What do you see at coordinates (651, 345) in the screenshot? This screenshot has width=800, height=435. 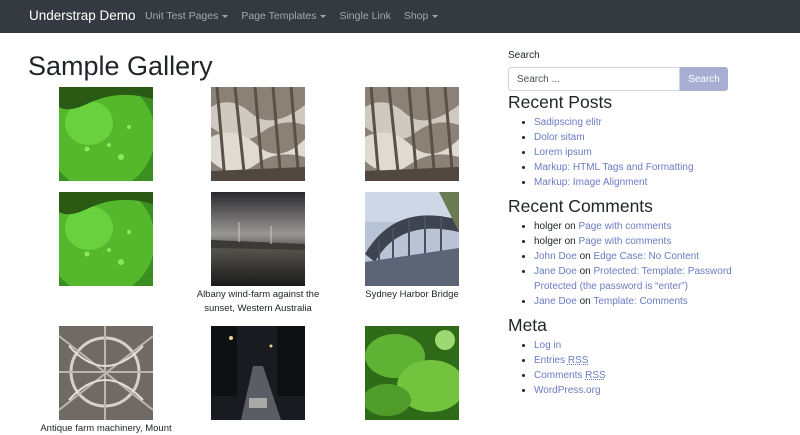 I see `list-item: Log in` at bounding box center [651, 345].